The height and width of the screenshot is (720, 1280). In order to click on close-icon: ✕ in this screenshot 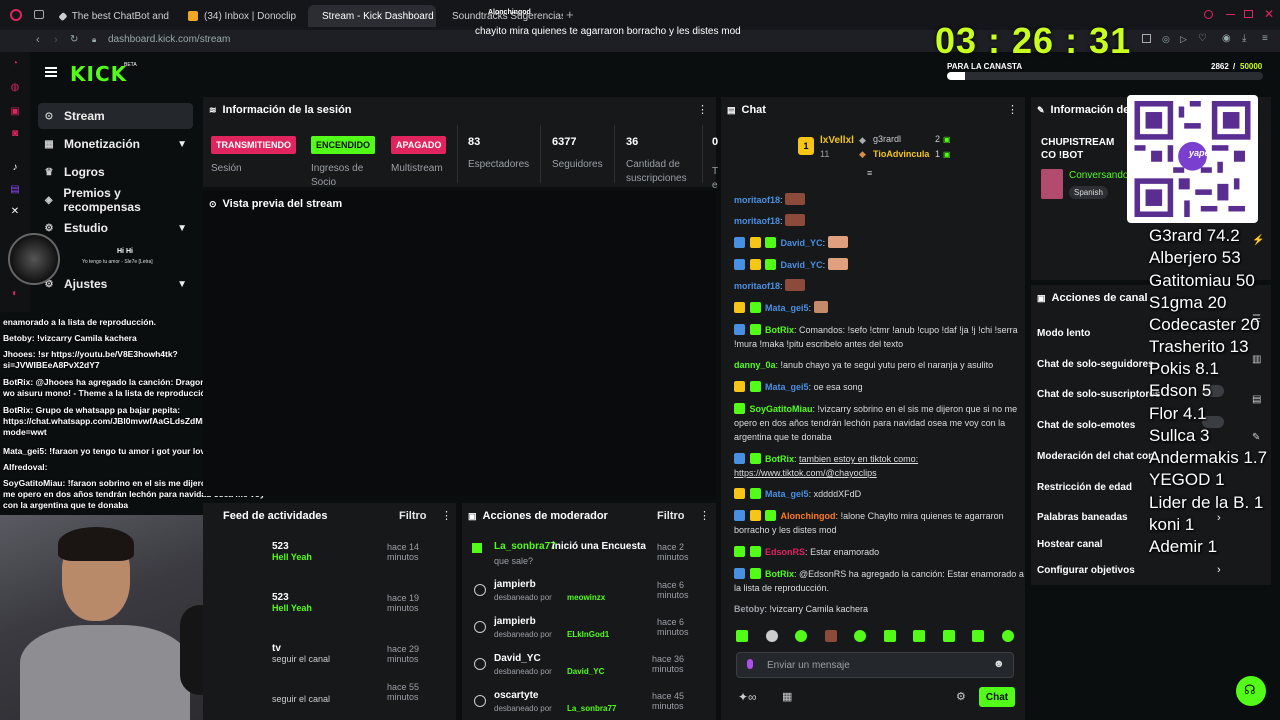, I will do `click(1269, 14)`.